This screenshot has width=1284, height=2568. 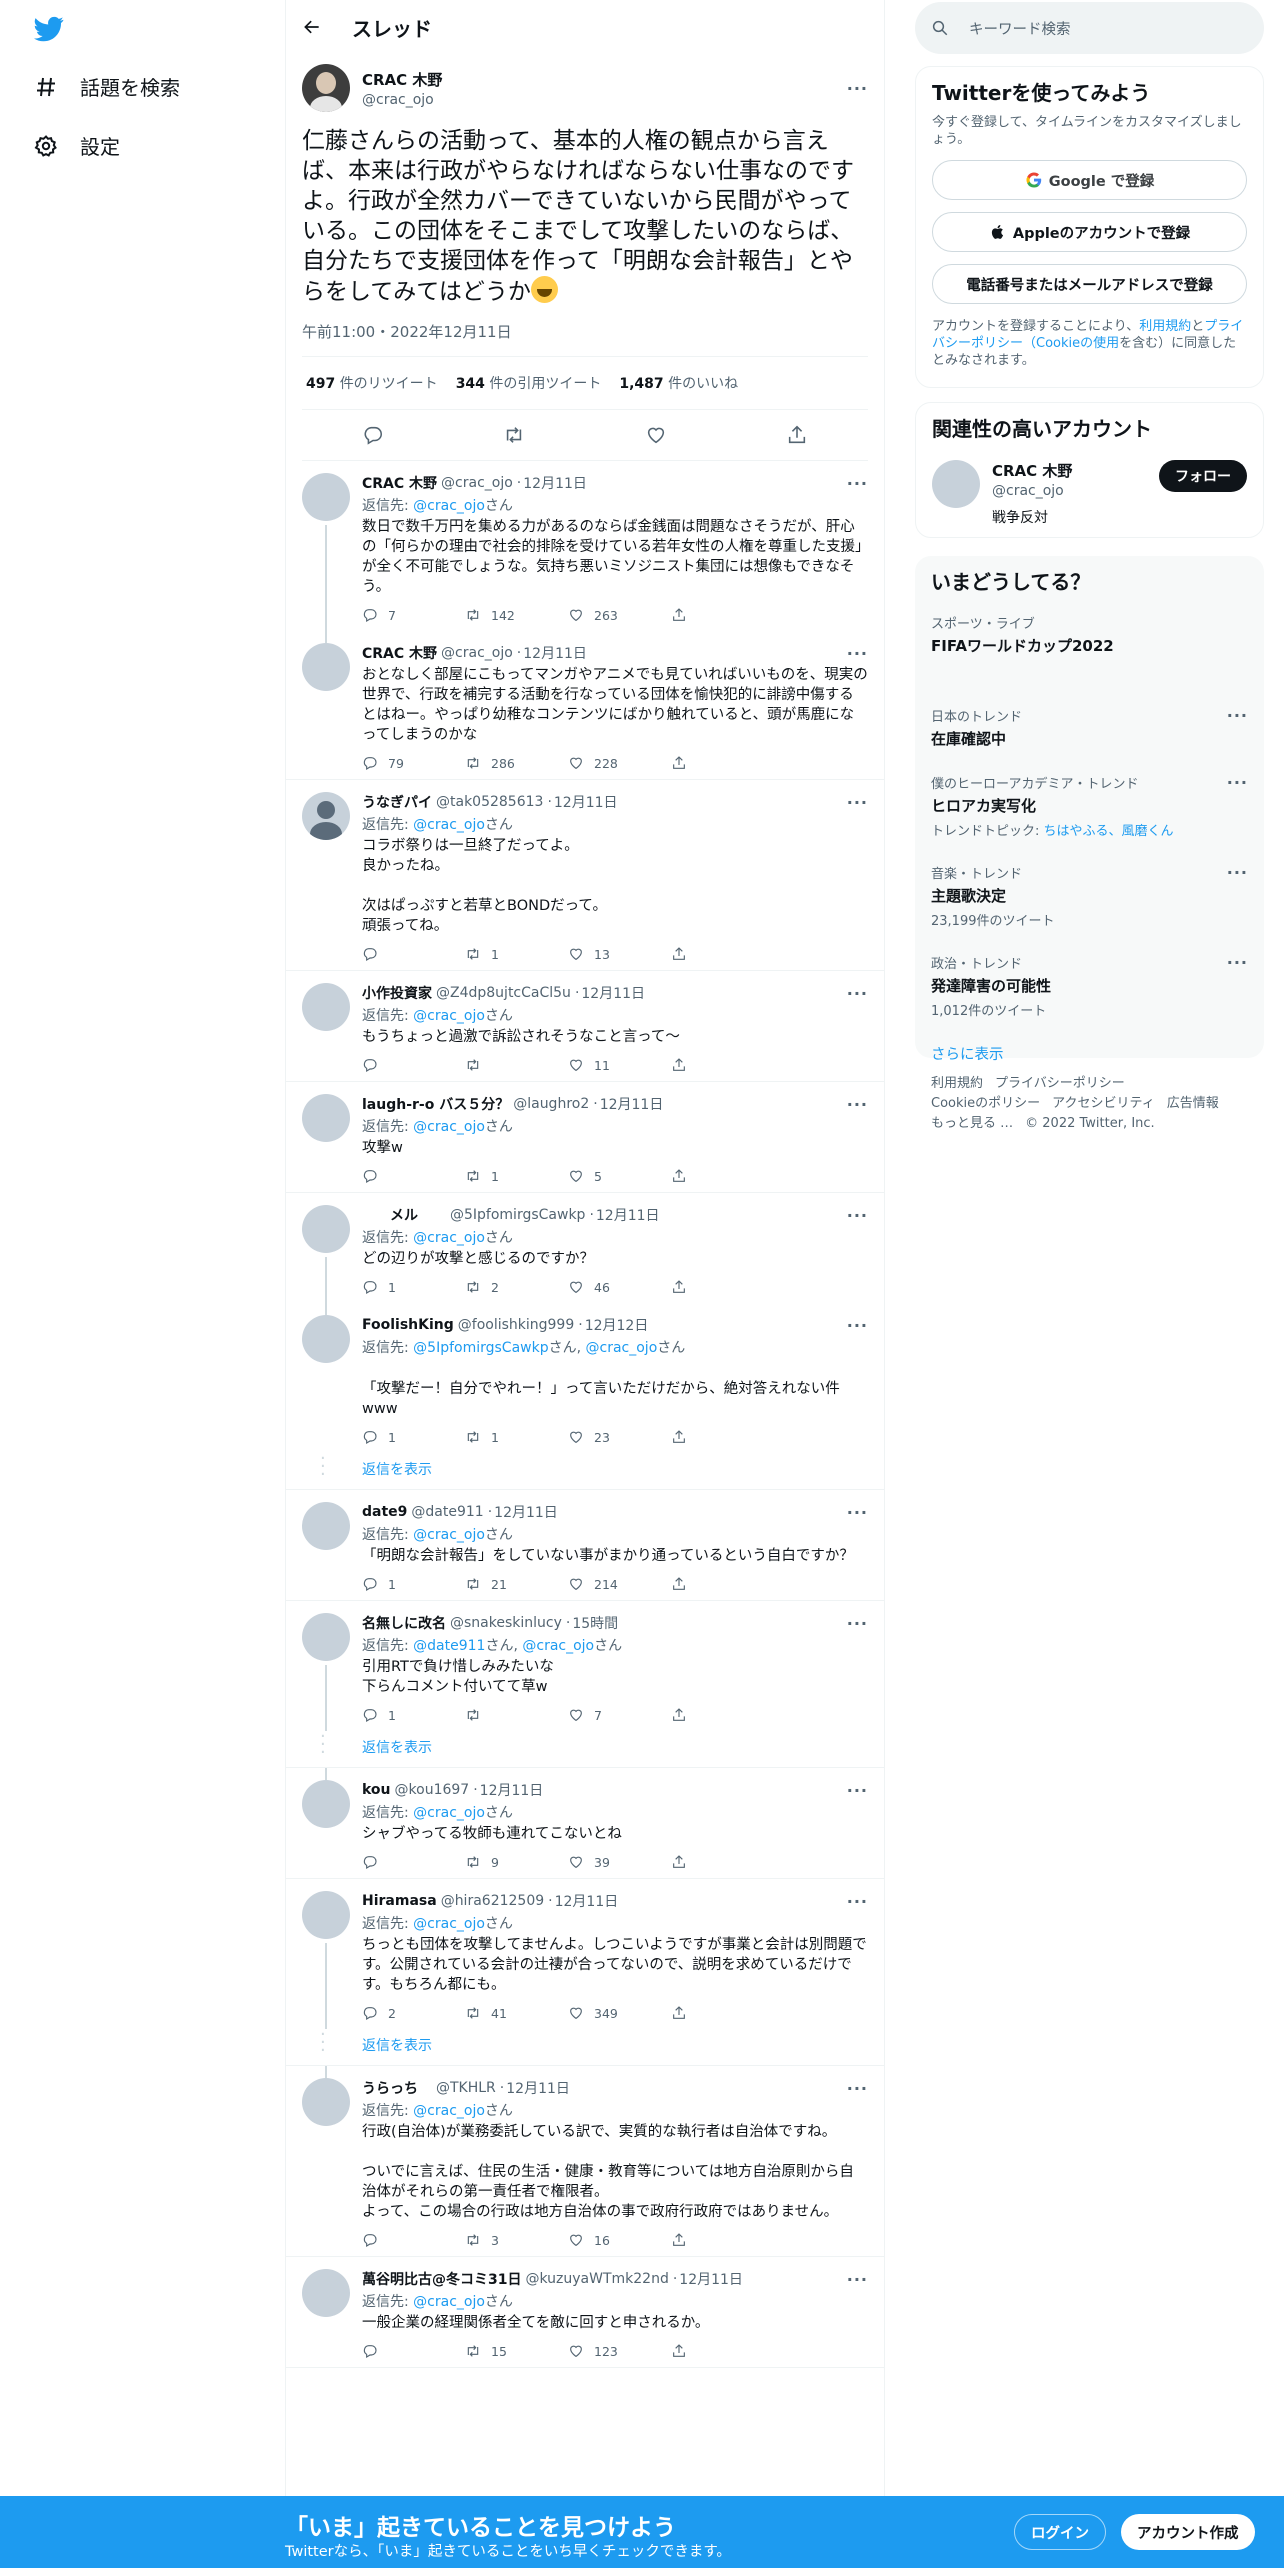 What do you see at coordinates (1109, 831) in the screenshot?
I see `trend-topic-link: ちはやふる、風磨くん` at bounding box center [1109, 831].